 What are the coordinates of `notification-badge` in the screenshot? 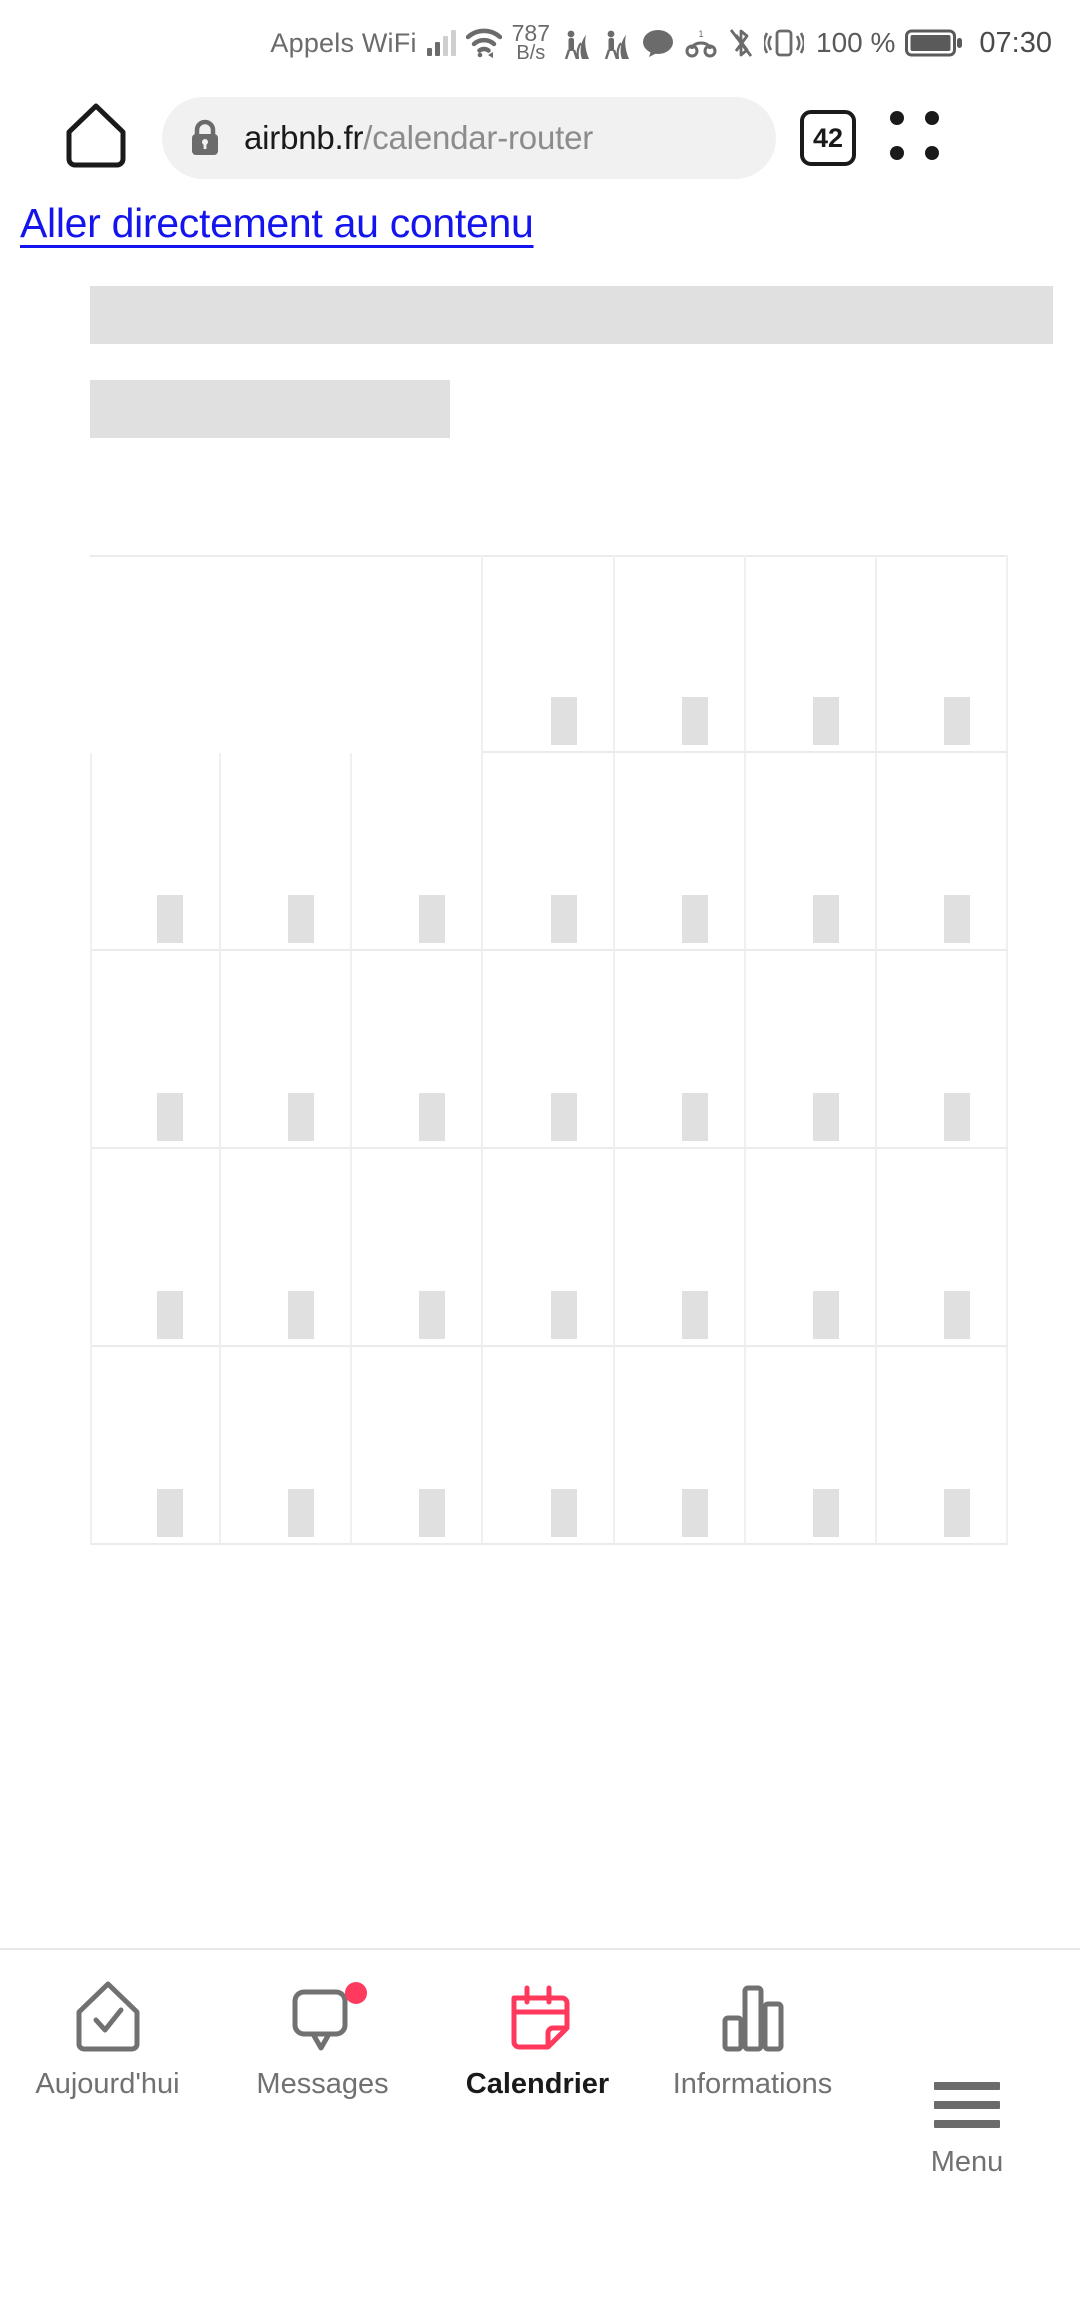 It's located at (355, 1993).